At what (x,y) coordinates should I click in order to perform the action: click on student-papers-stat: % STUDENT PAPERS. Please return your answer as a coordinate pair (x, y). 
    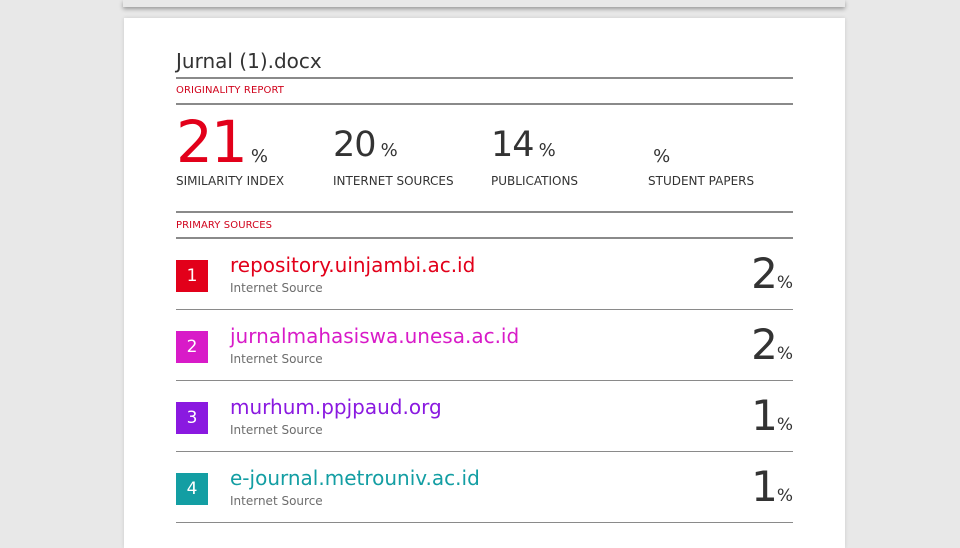
    Looking at the image, I should click on (701, 167).